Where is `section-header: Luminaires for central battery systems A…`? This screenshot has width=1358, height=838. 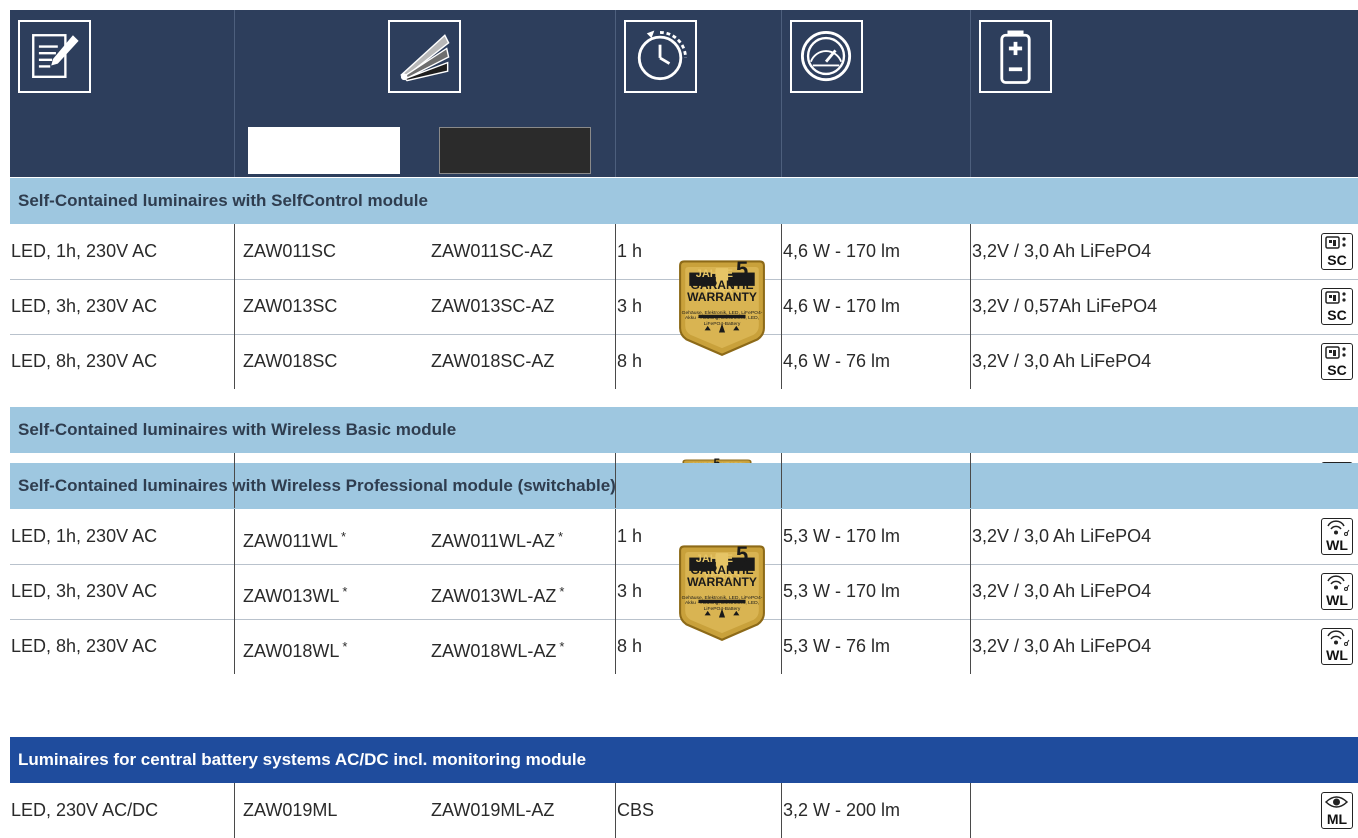
section-header: Luminaires for central battery systems A… is located at coordinates (684, 760).